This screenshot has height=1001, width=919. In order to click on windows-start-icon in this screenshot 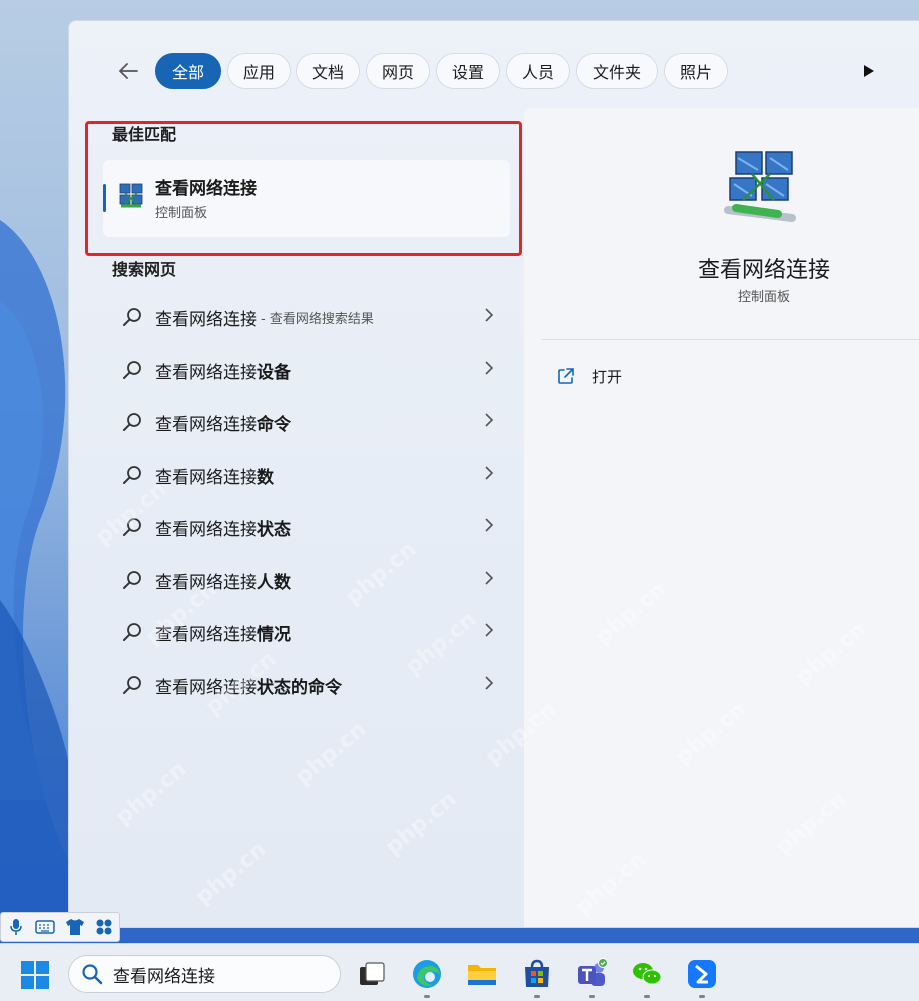, I will do `click(35, 975)`.